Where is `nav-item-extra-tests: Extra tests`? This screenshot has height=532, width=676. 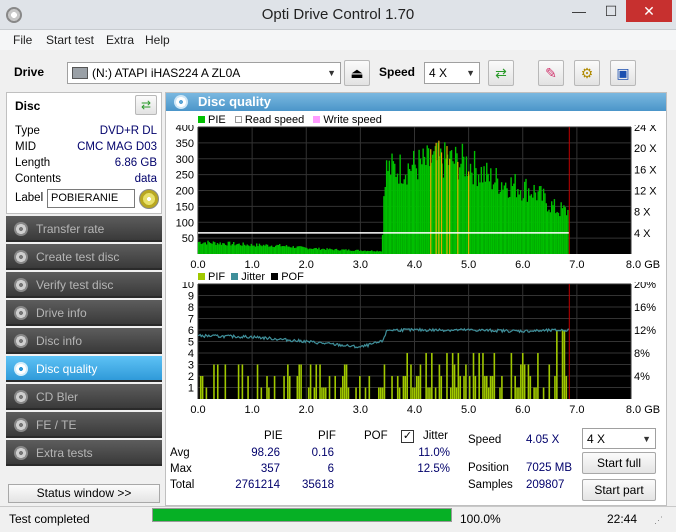 nav-item-extra-tests: Extra tests is located at coordinates (84, 453).